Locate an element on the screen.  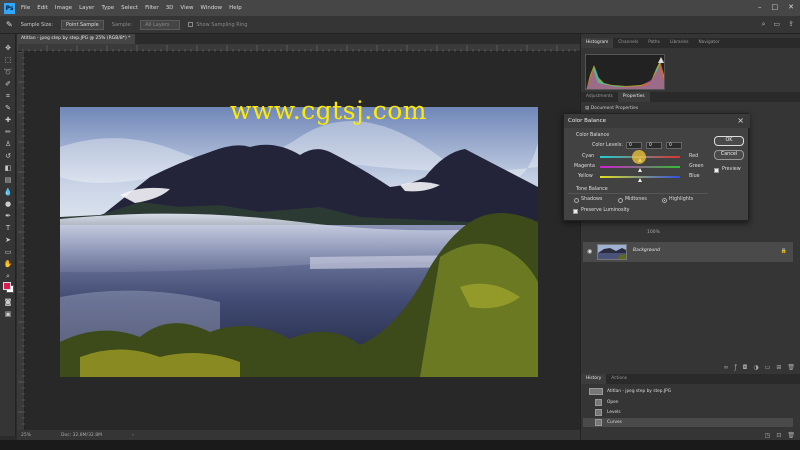
menu-select: Select is located at coordinates (129, 8).